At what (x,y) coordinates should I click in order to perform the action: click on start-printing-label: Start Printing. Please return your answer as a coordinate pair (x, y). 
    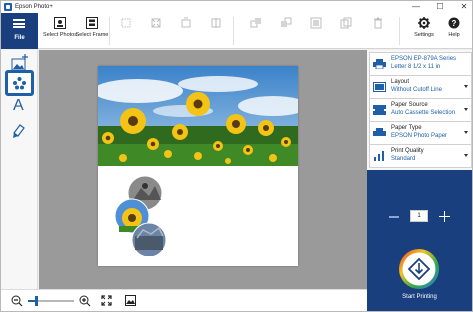
    Looking at the image, I should click on (419, 297).